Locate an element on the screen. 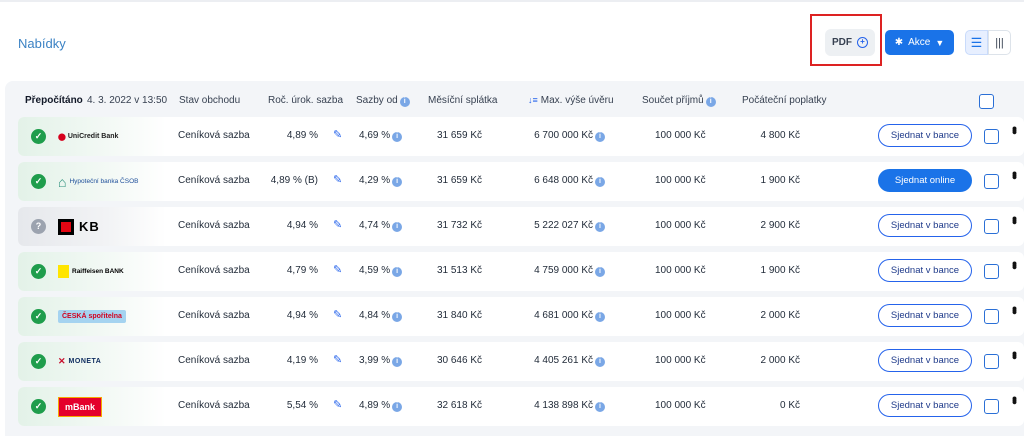 The height and width of the screenshot is (436, 1024). col-prijmy: Součet příjmů i is located at coordinates (679, 101).